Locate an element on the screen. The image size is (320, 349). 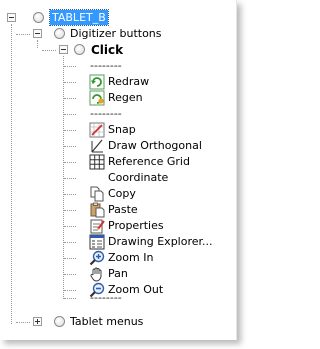
paste-icon is located at coordinates (97, 210).